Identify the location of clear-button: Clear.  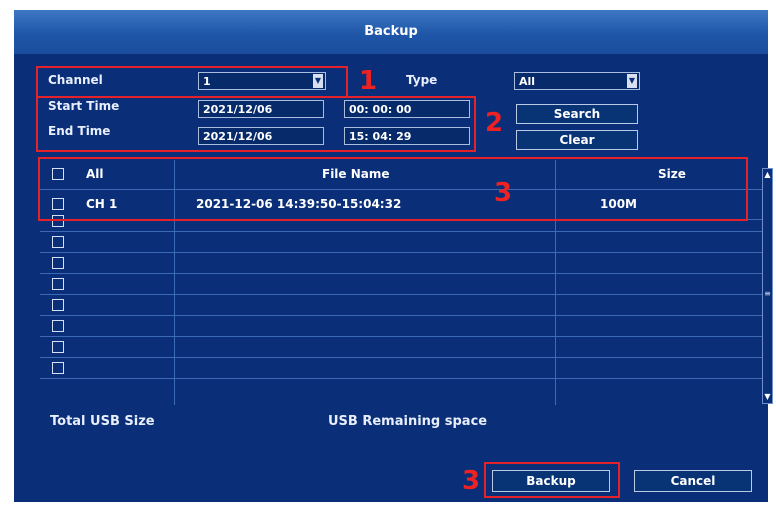
(577, 140).